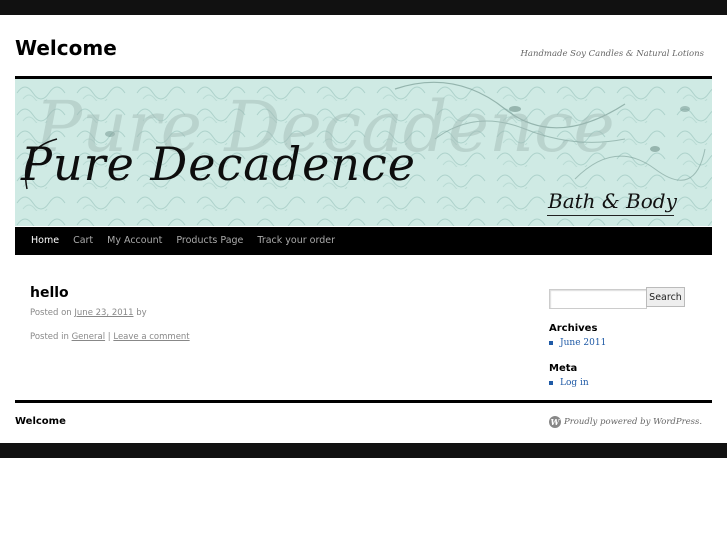 The image size is (727, 545). What do you see at coordinates (134, 241) in the screenshot?
I see `nav-item-my-account: My Account` at bounding box center [134, 241].